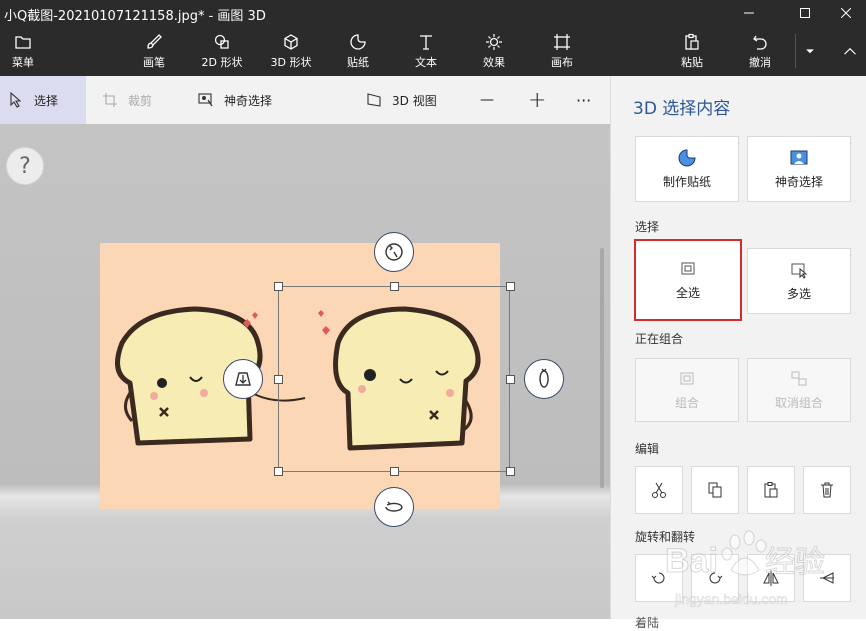 This screenshot has height=631, width=866. I want to click on paste-button: 粘贴, so click(692, 51).